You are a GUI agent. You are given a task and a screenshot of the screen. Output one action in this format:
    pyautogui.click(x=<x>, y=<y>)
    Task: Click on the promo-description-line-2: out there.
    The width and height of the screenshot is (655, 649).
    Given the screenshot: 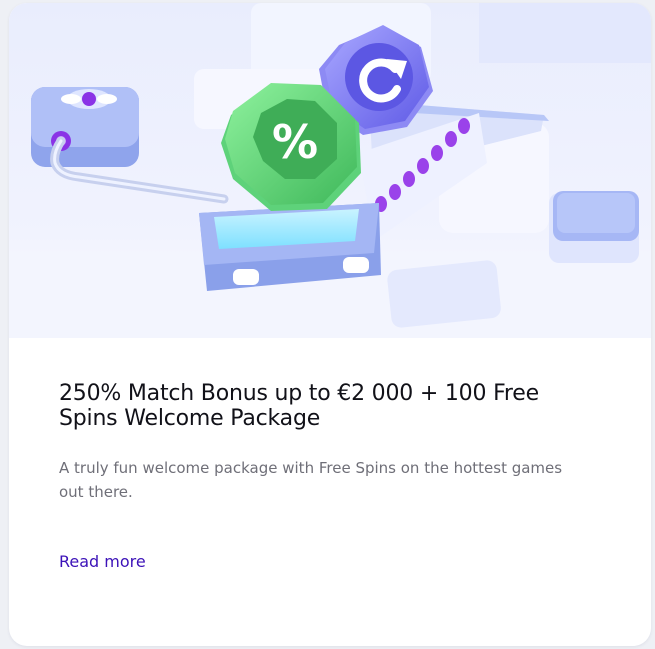 What is the action you would take?
    pyautogui.click(x=96, y=492)
    